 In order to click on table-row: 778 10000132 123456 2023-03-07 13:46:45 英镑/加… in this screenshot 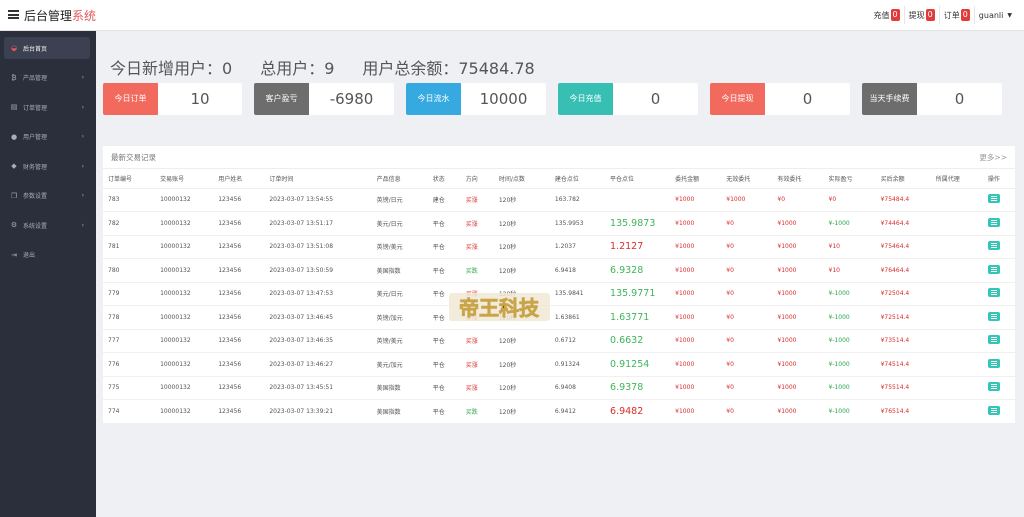, I will do `click(559, 317)`.